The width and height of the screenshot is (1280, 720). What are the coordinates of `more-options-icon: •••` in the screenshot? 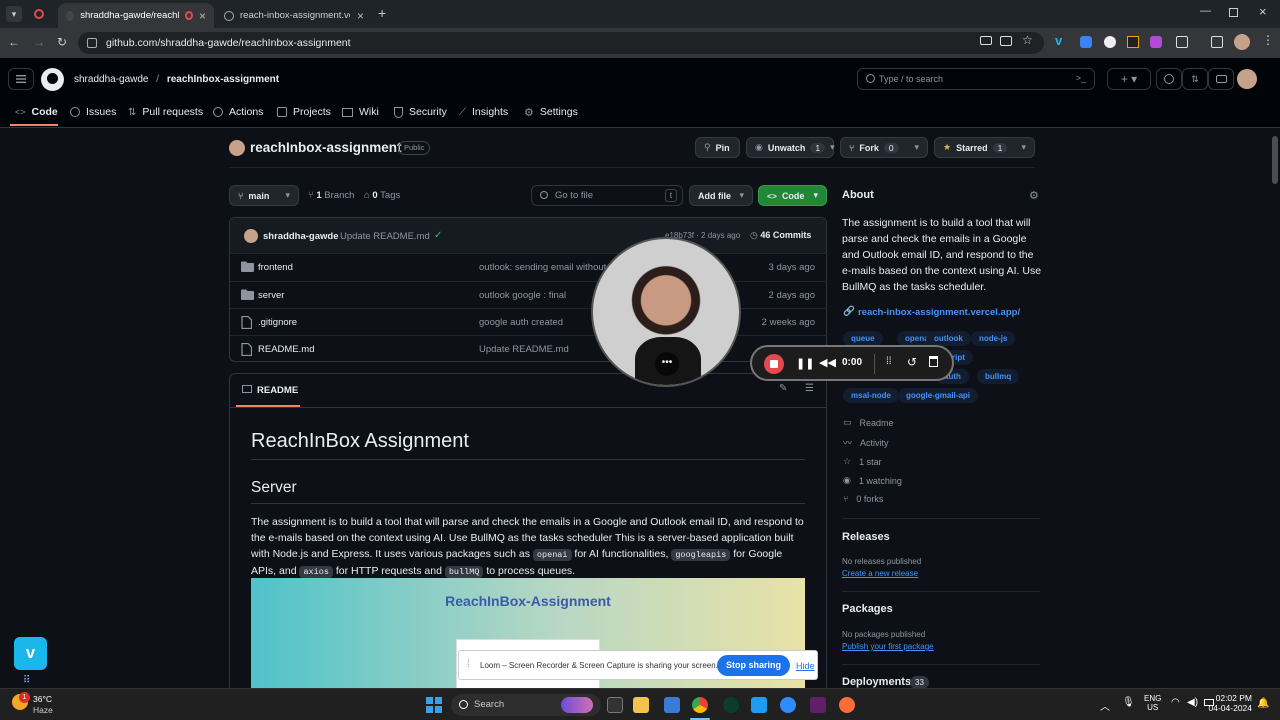 It's located at (667, 364).